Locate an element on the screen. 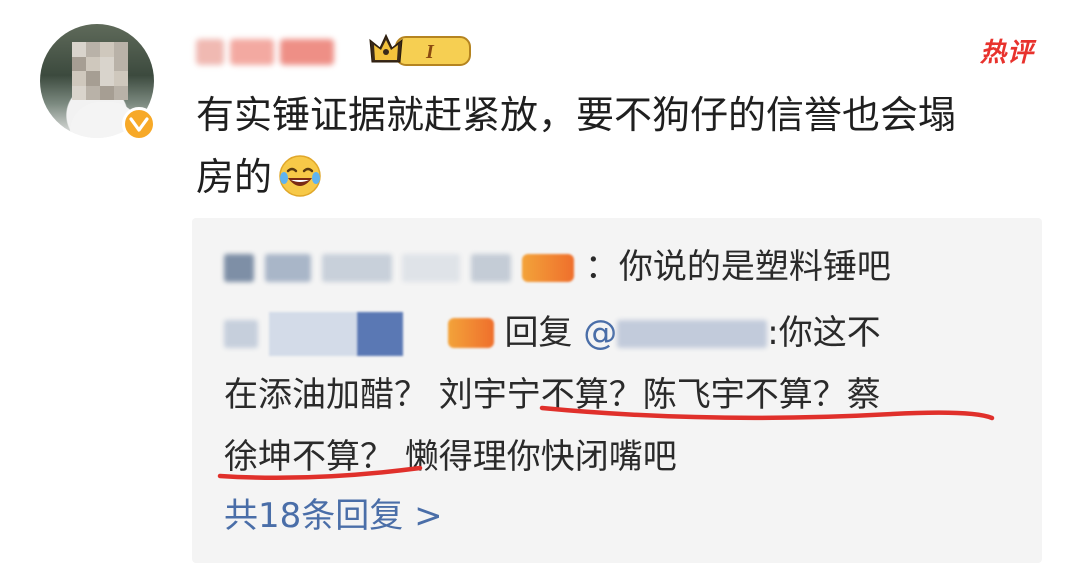  username-obscured is located at coordinates (276, 52).